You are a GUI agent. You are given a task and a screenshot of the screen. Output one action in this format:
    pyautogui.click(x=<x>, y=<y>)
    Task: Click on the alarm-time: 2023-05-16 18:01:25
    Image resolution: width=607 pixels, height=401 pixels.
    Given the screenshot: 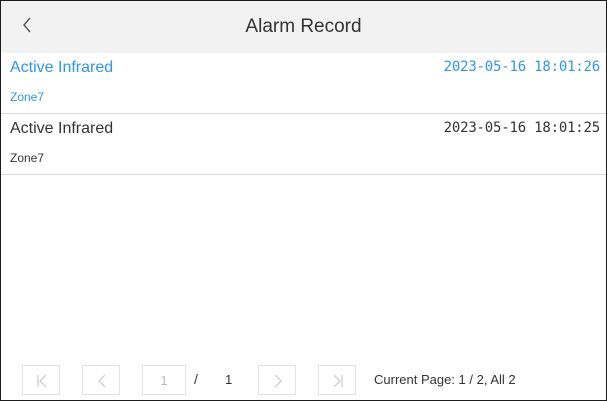 What is the action you would take?
    pyautogui.click(x=522, y=128)
    